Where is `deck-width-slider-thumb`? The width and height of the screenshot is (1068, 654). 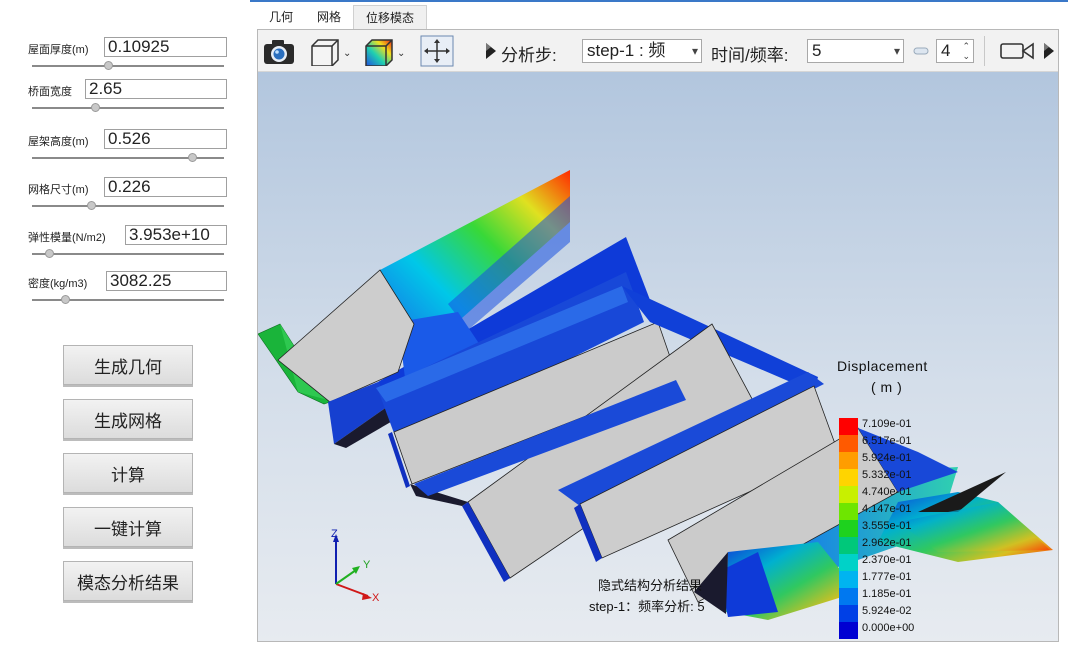 deck-width-slider-thumb is located at coordinates (95, 107).